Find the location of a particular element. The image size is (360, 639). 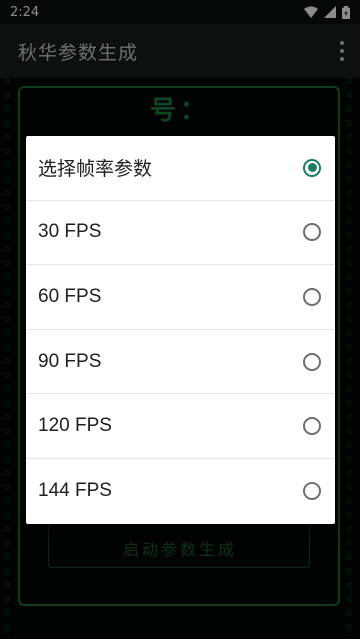

option-120-fps: 120 FPS is located at coordinates (180, 426).